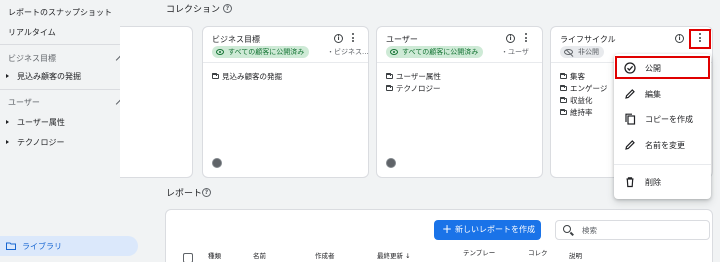  I want to click on create-report-label: 新しいレポートを作成, so click(495, 229).